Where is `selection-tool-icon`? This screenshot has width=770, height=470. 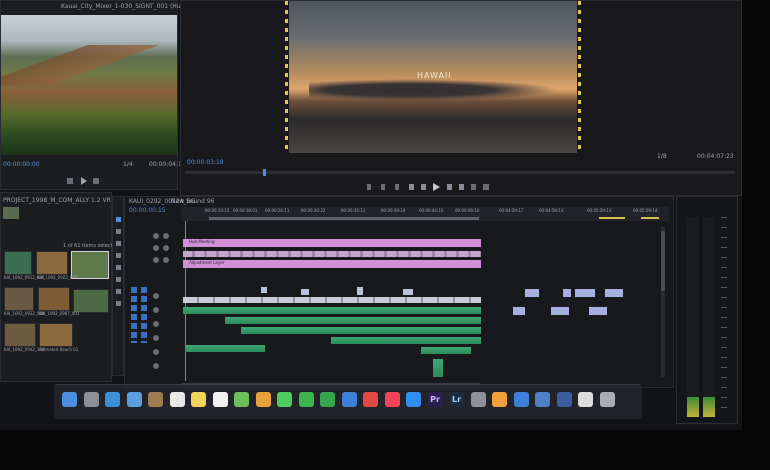
selection-tool-icon is located at coordinates (118, 219).